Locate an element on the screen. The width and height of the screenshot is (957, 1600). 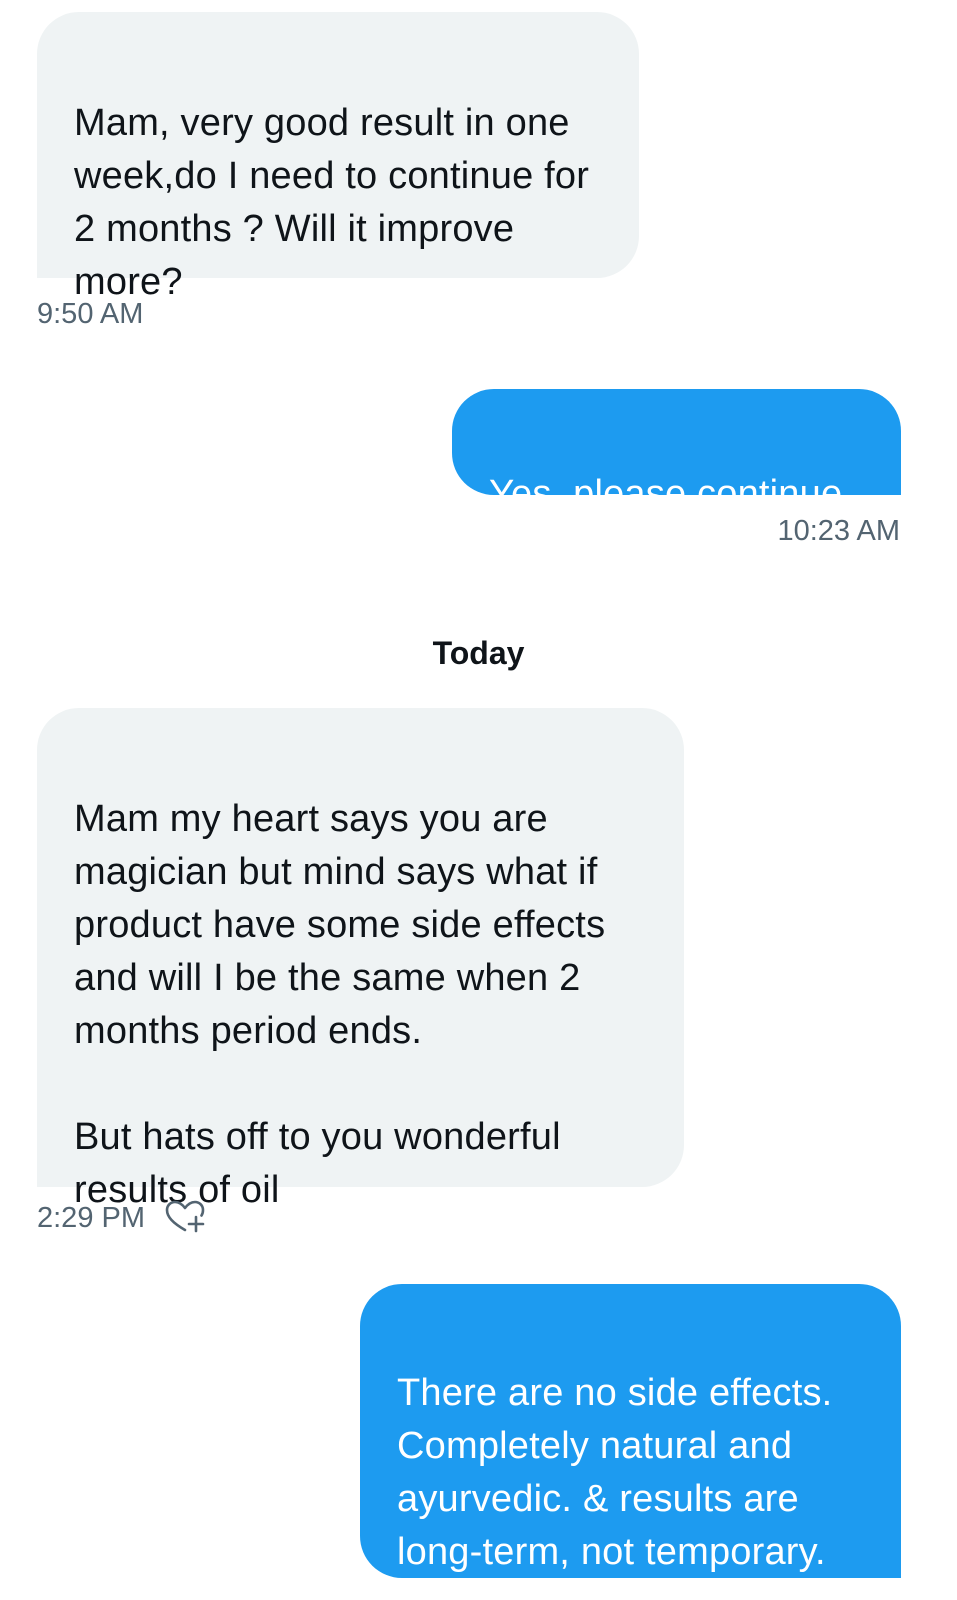
react-button is located at coordinates (186, 1218).